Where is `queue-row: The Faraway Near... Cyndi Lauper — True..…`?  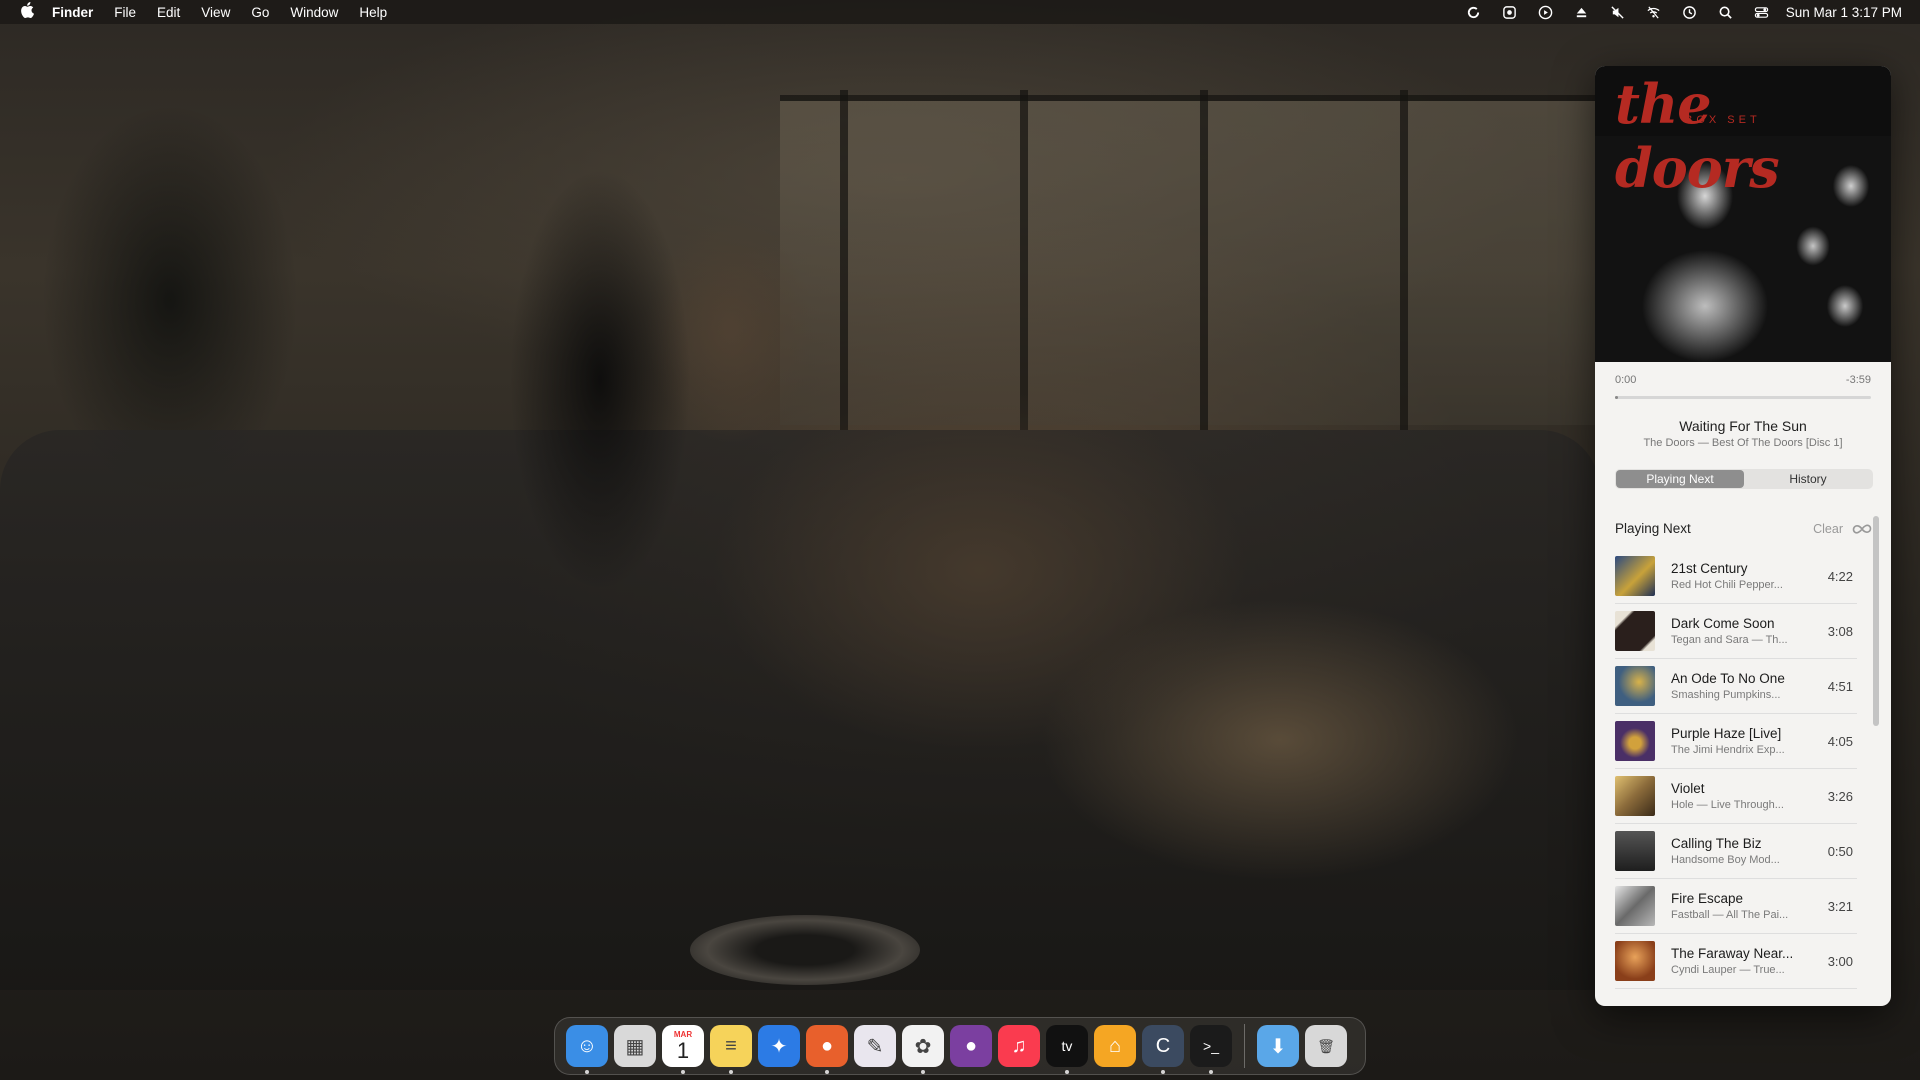 queue-row: The Faraway Near... Cyndi Lauper — True..… is located at coordinates (1736, 961).